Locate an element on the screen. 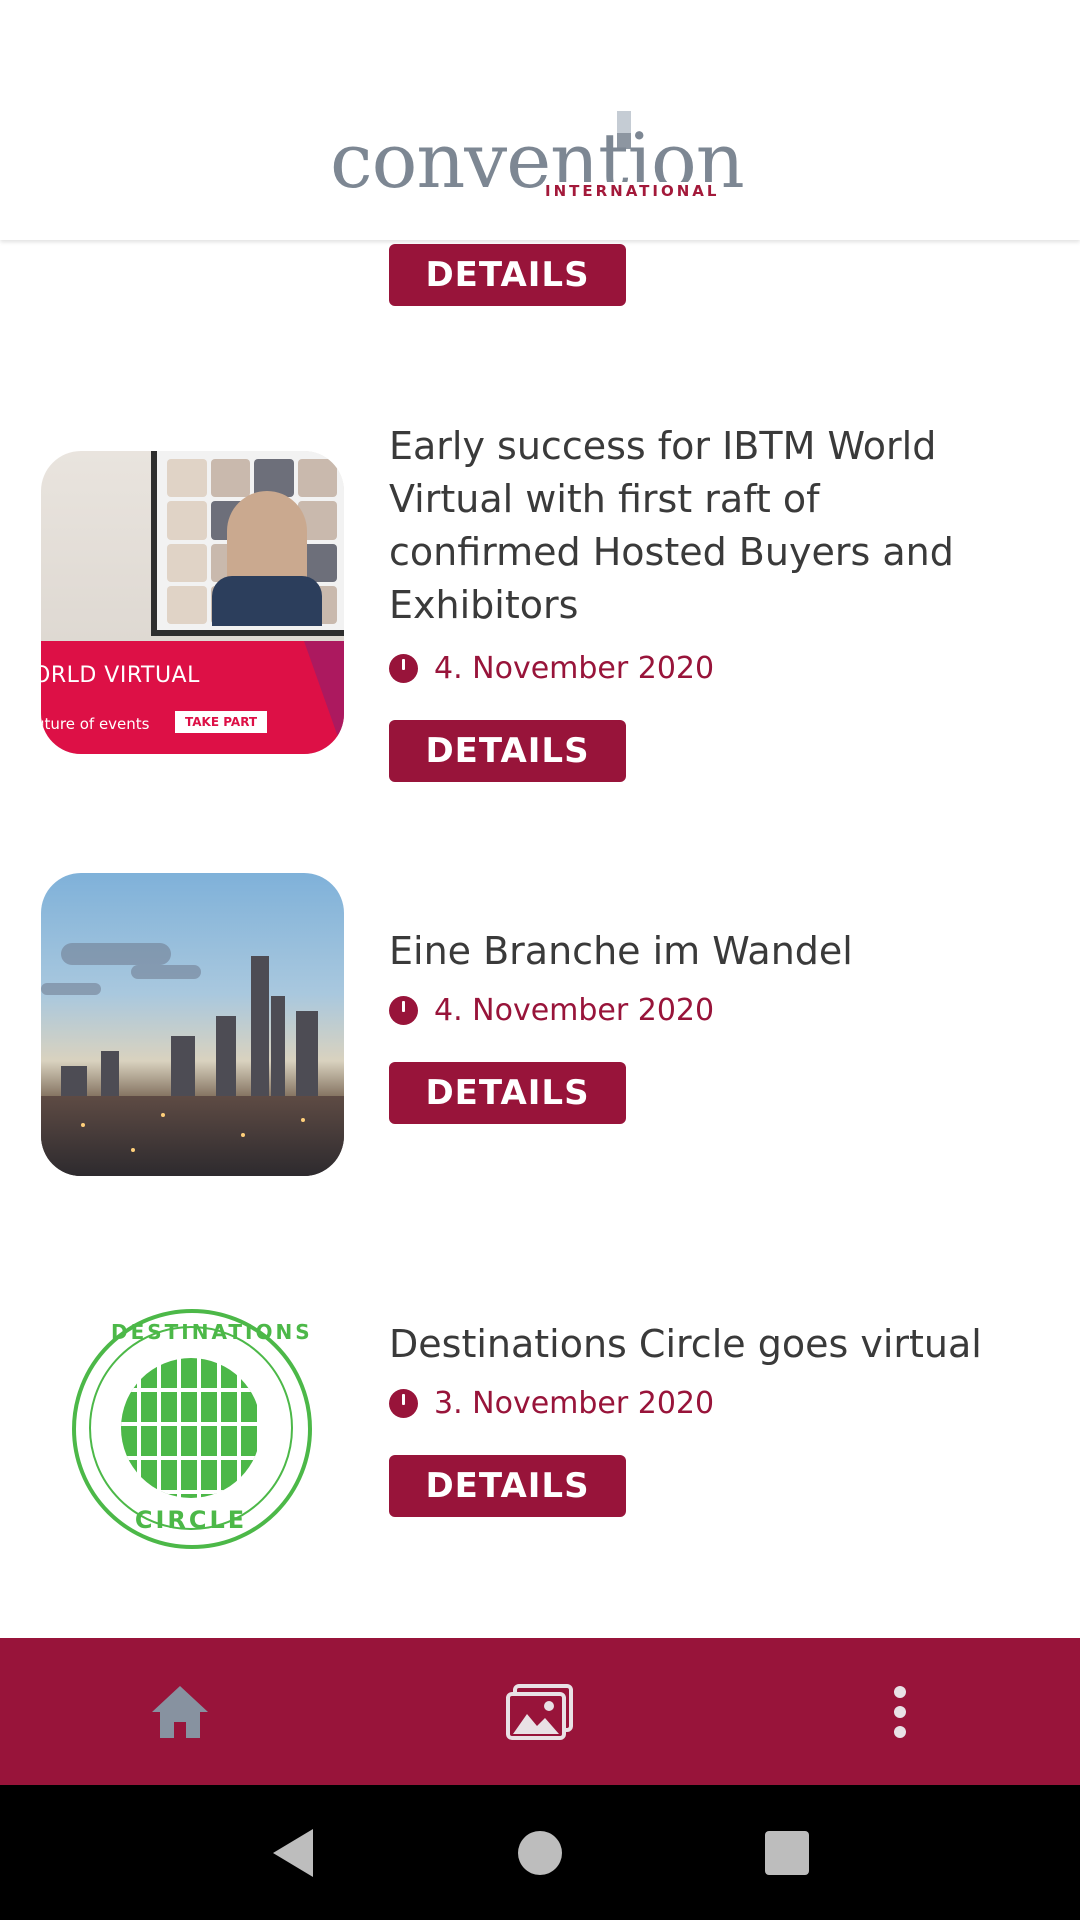 The width and height of the screenshot is (1080, 1920). more-vert-icon is located at coordinates (900, 1711).